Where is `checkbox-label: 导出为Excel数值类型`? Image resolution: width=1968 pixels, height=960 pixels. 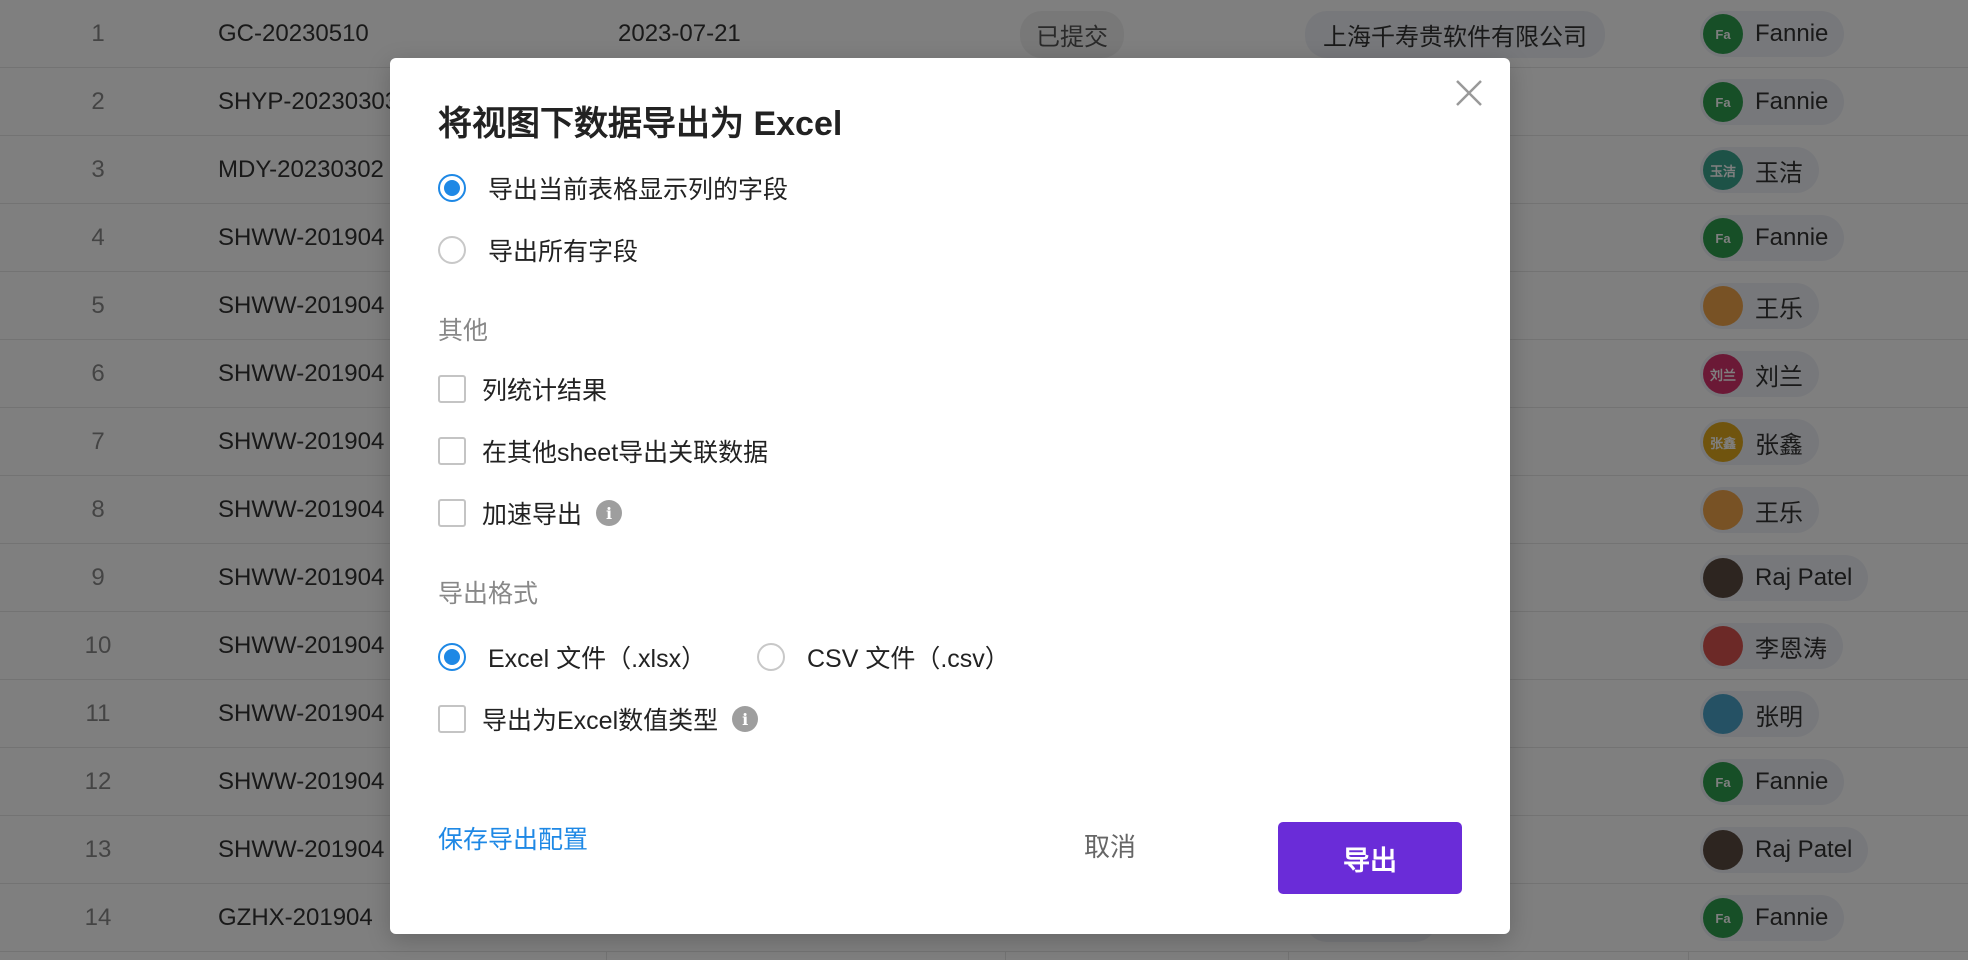
checkbox-label: 导出为Excel数值类型 is located at coordinates (600, 721).